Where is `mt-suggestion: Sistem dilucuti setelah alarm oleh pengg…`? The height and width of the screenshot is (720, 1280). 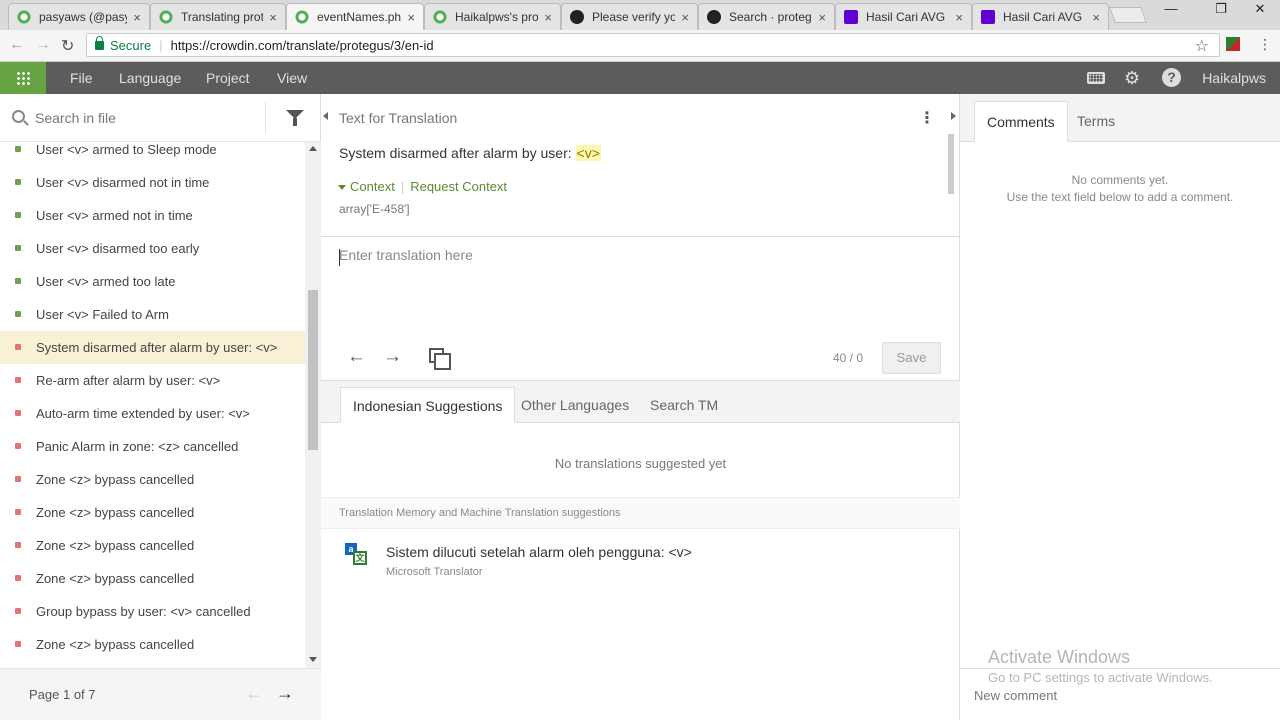 mt-suggestion: Sistem dilucuti setelah alarm oleh pengg… is located at coordinates (539, 552).